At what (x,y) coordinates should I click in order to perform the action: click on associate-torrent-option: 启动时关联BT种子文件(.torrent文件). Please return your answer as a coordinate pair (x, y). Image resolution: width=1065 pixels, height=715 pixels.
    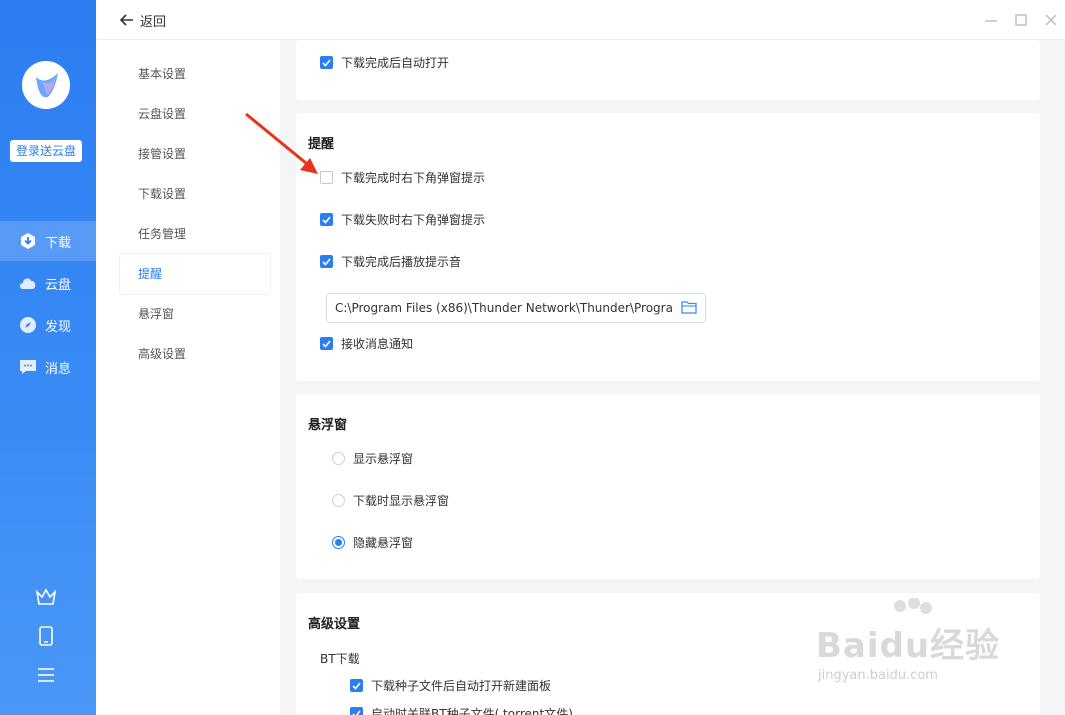
    Looking at the image, I should click on (461, 710).